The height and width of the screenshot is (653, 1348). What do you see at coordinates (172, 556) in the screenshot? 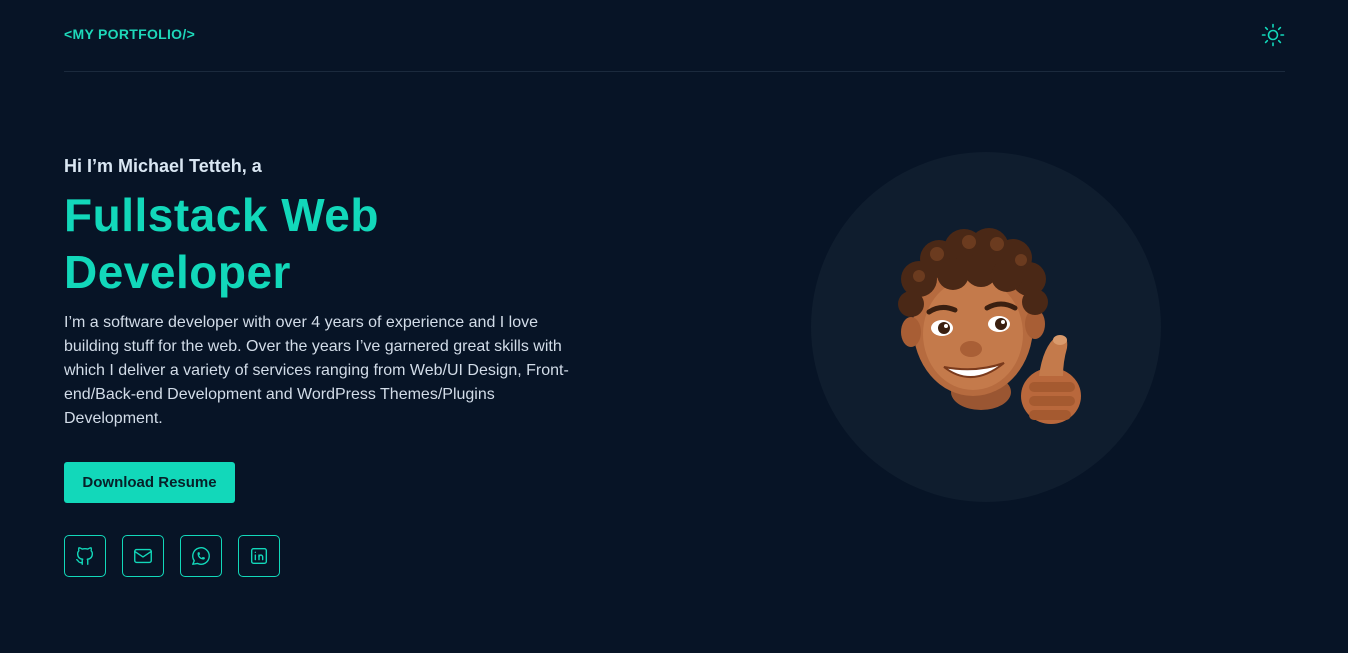
I see `social-links` at bounding box center [172, 556].